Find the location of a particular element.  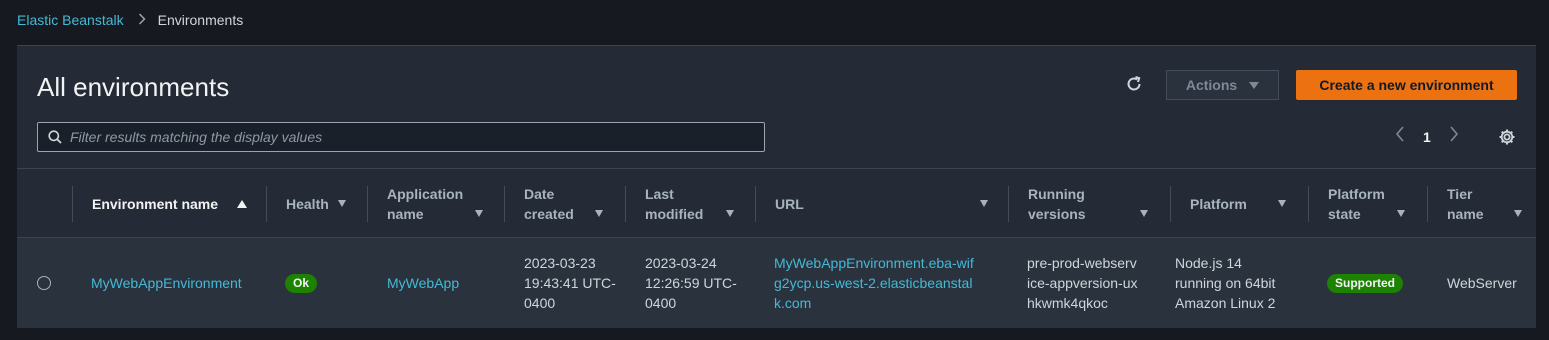

chevron-left-icon is located at coordinates (1400, 136).